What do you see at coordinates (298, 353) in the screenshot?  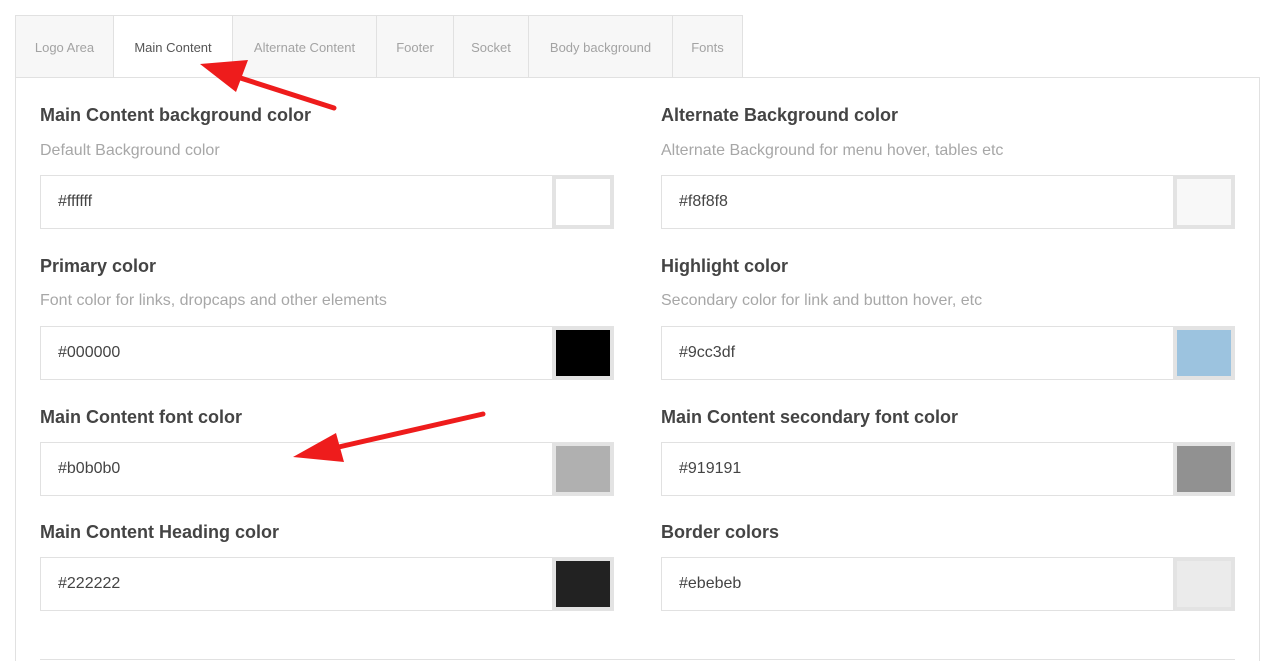 I see `primary-color-input` at bounding box center [298, 353].